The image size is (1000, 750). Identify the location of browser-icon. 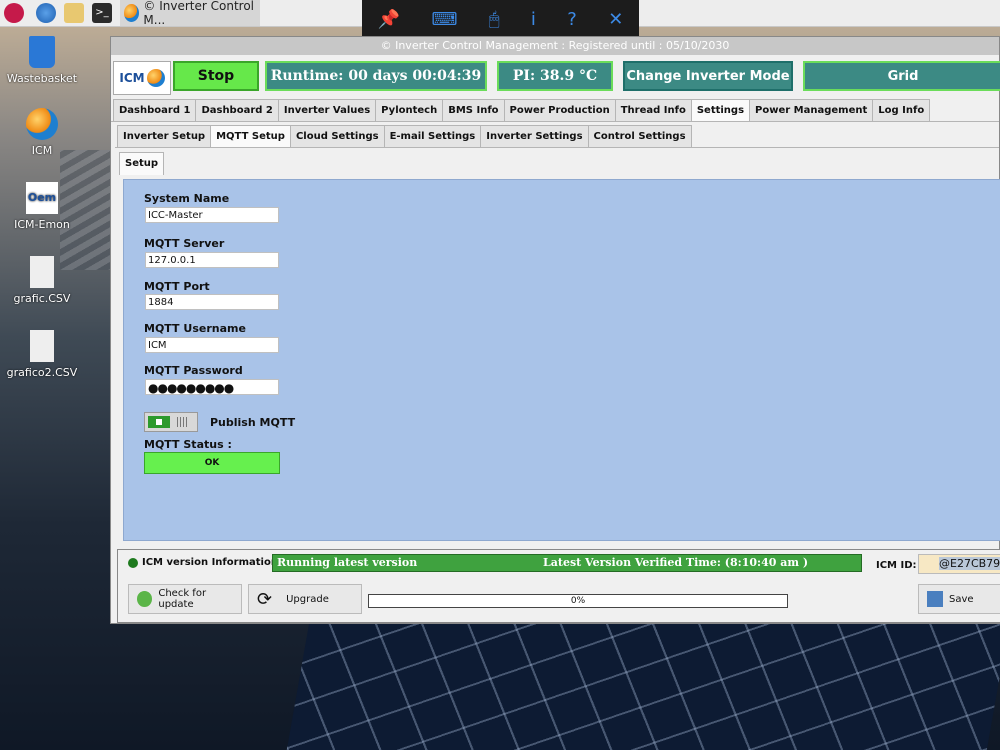
(46, 13).